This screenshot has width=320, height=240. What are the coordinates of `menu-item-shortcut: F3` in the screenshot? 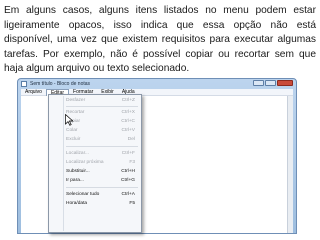 It's located at (132, 163).